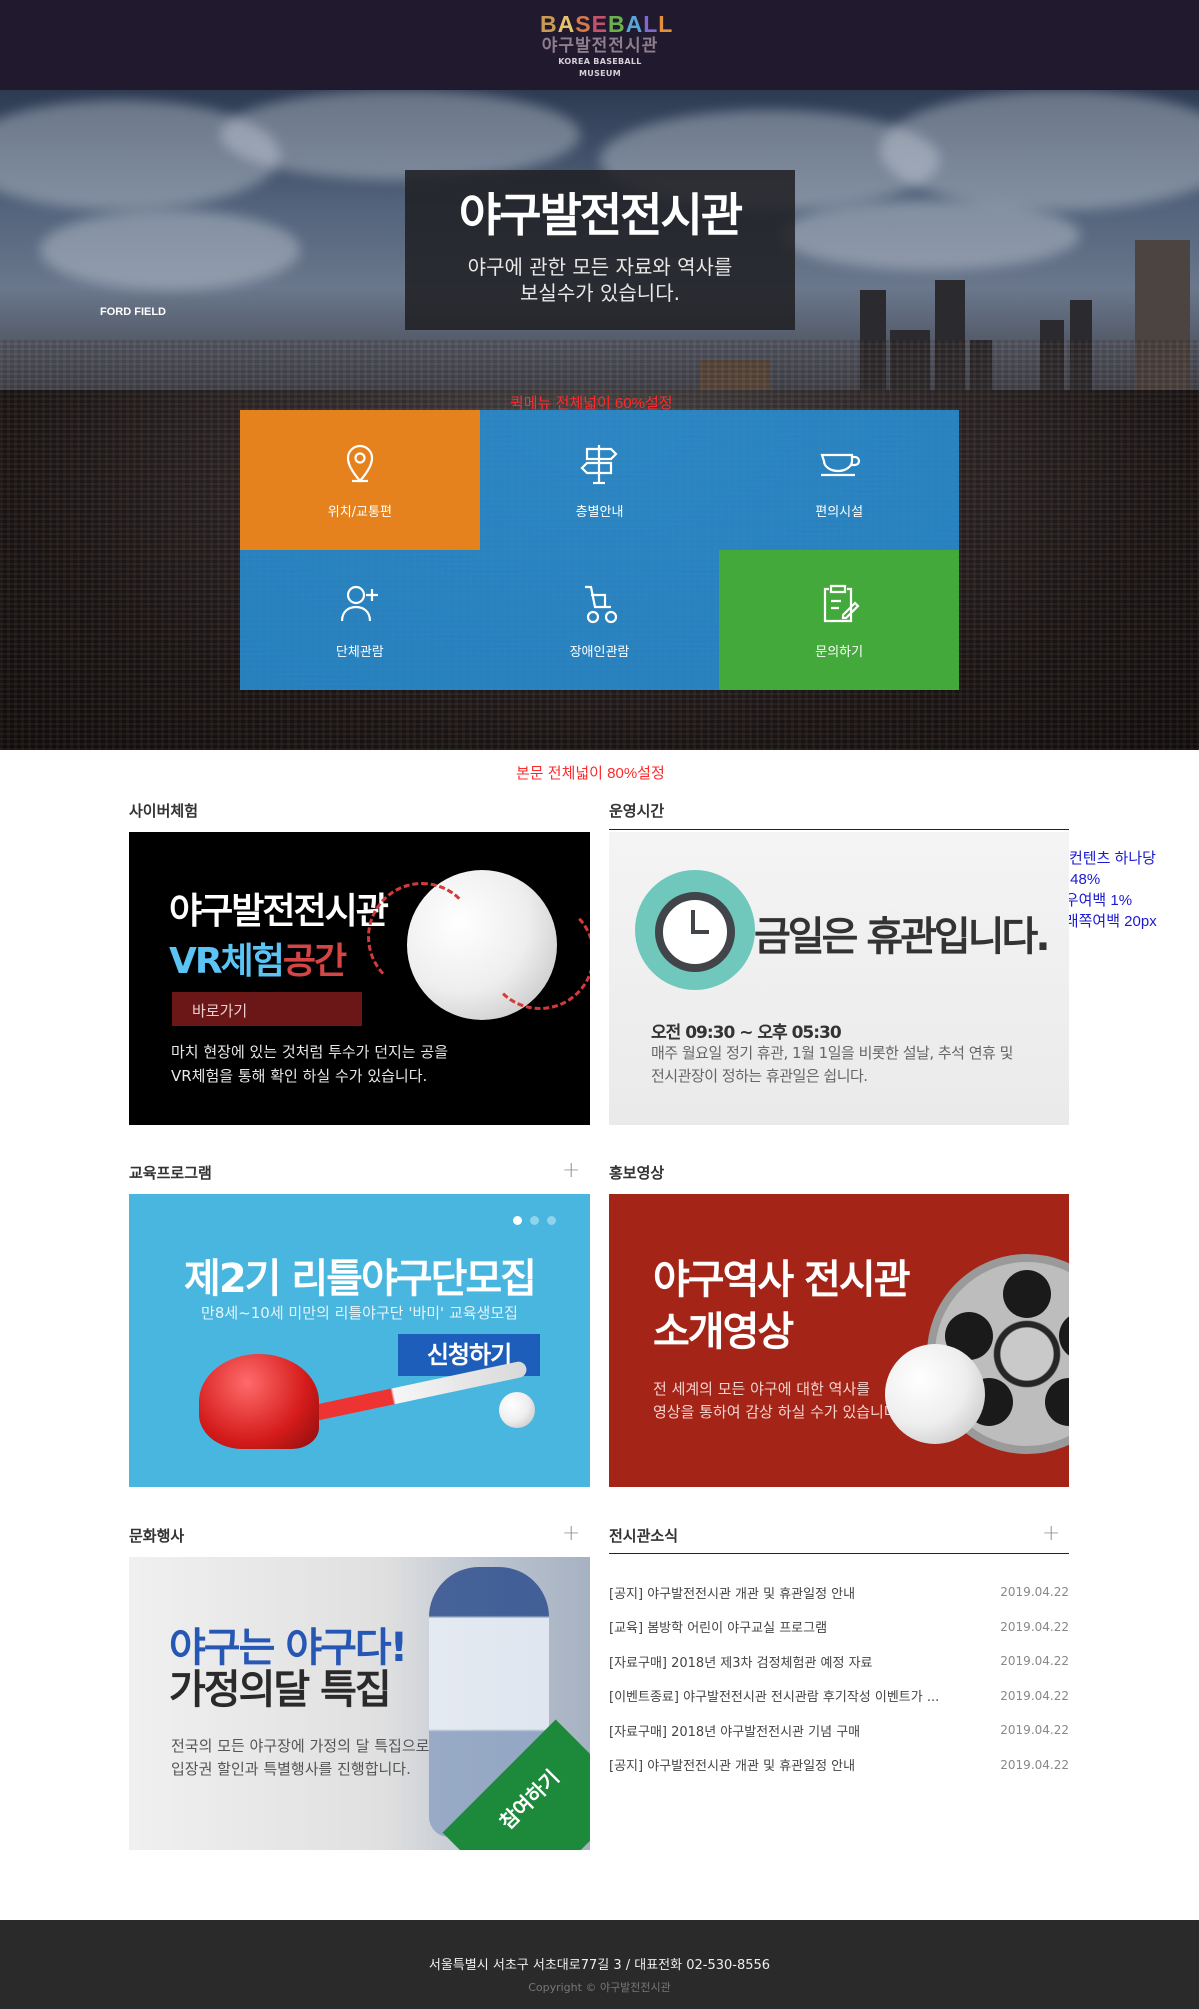 The width and height of the screenshot is (1199, 2009). Describe the element at coordinates (1051, 1534) in the screenshot. I see `news-more-plus-icon: +` at that location.